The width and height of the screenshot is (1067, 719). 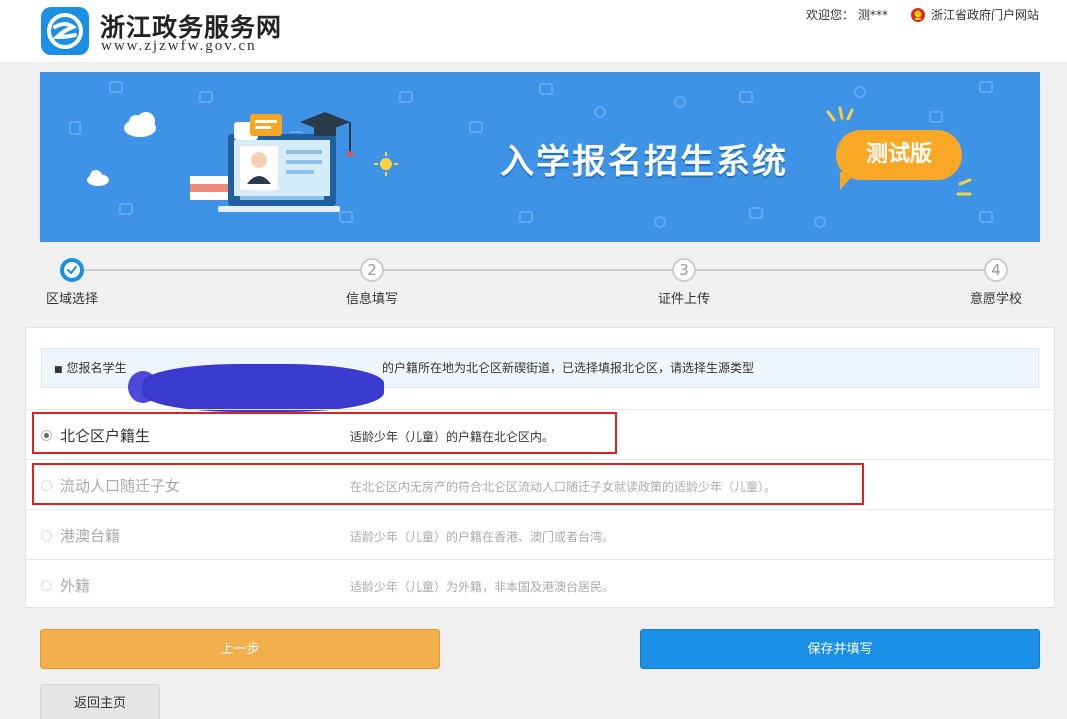 I want to click on option-desc: 适龄少年（儿童）为外籍，非本国及港澳台居民。, so click(x=482, y=587).